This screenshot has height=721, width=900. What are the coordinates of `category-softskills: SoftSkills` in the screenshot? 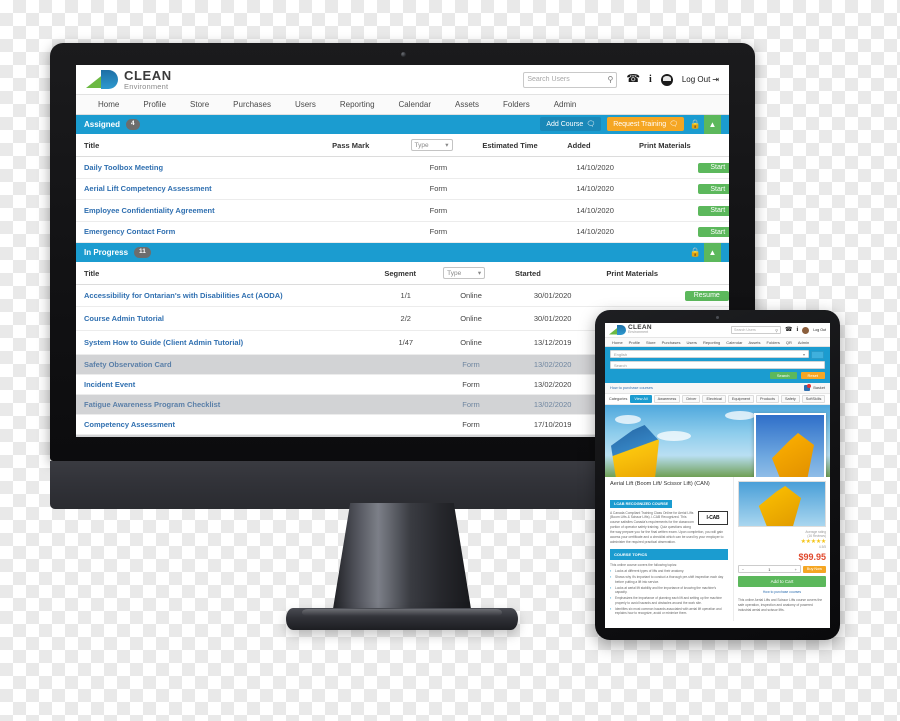 It's located at (813, 399).